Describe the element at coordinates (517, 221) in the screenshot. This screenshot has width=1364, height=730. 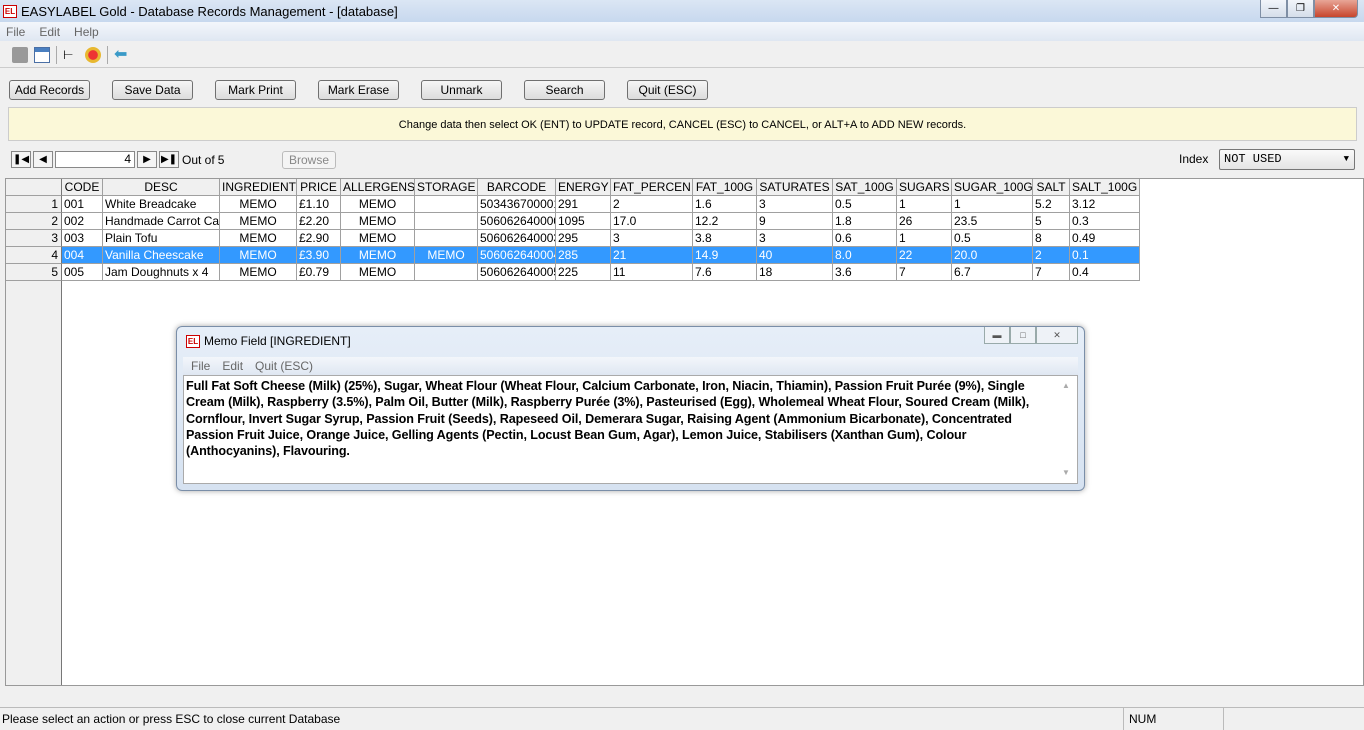
I see `grid-cell: 506062640000` at that location.